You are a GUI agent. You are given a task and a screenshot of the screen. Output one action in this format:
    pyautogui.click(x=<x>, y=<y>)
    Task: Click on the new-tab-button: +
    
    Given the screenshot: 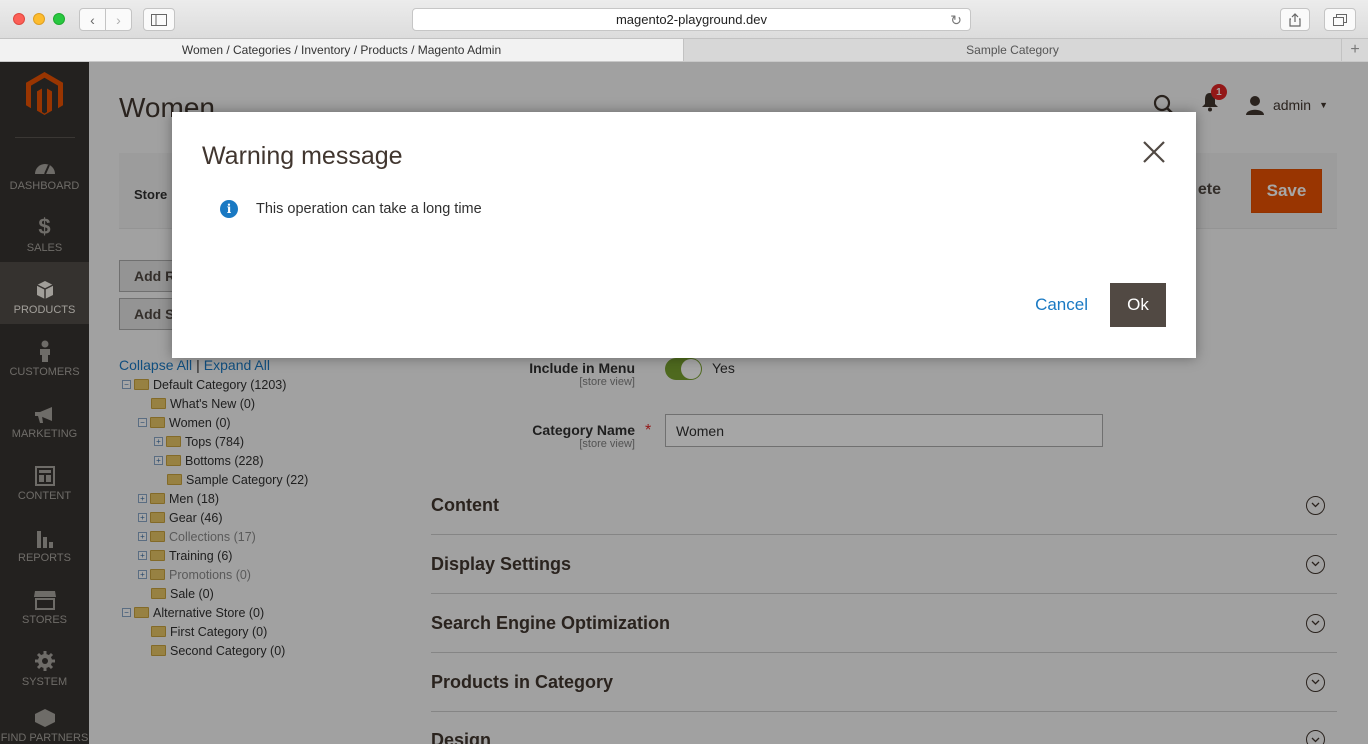 What is the action you would take?
    pyautogui.click(x=1355, y=50)
    